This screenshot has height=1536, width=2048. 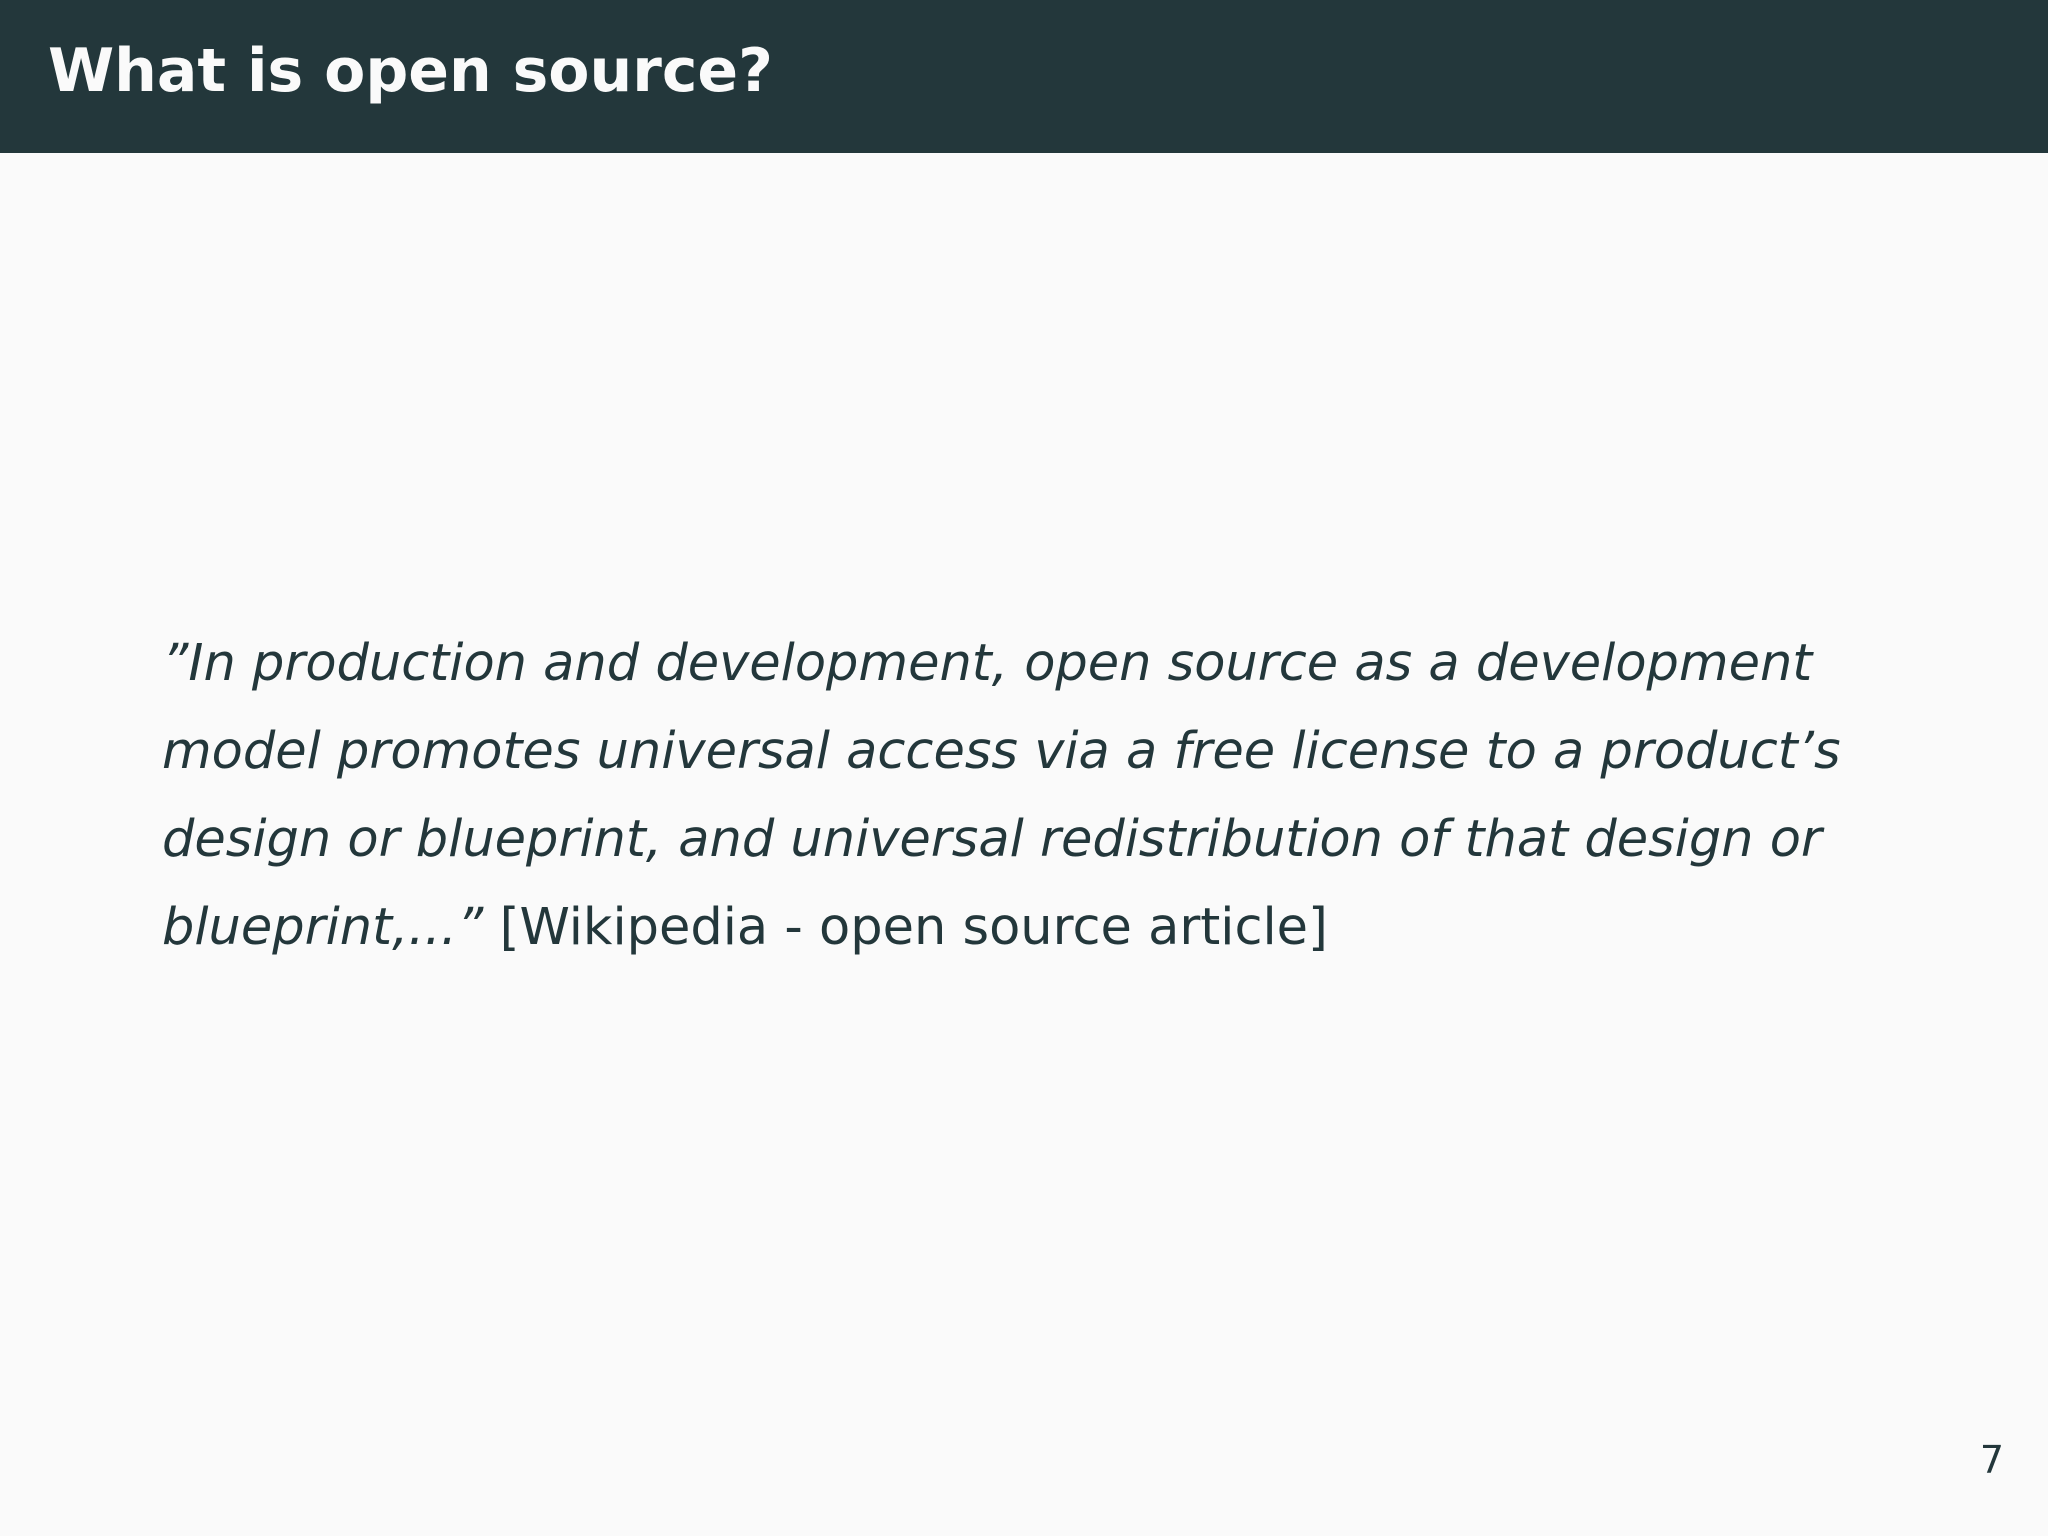 I want to click on title-bar: What is open source?, so click(x=1024, y=76).